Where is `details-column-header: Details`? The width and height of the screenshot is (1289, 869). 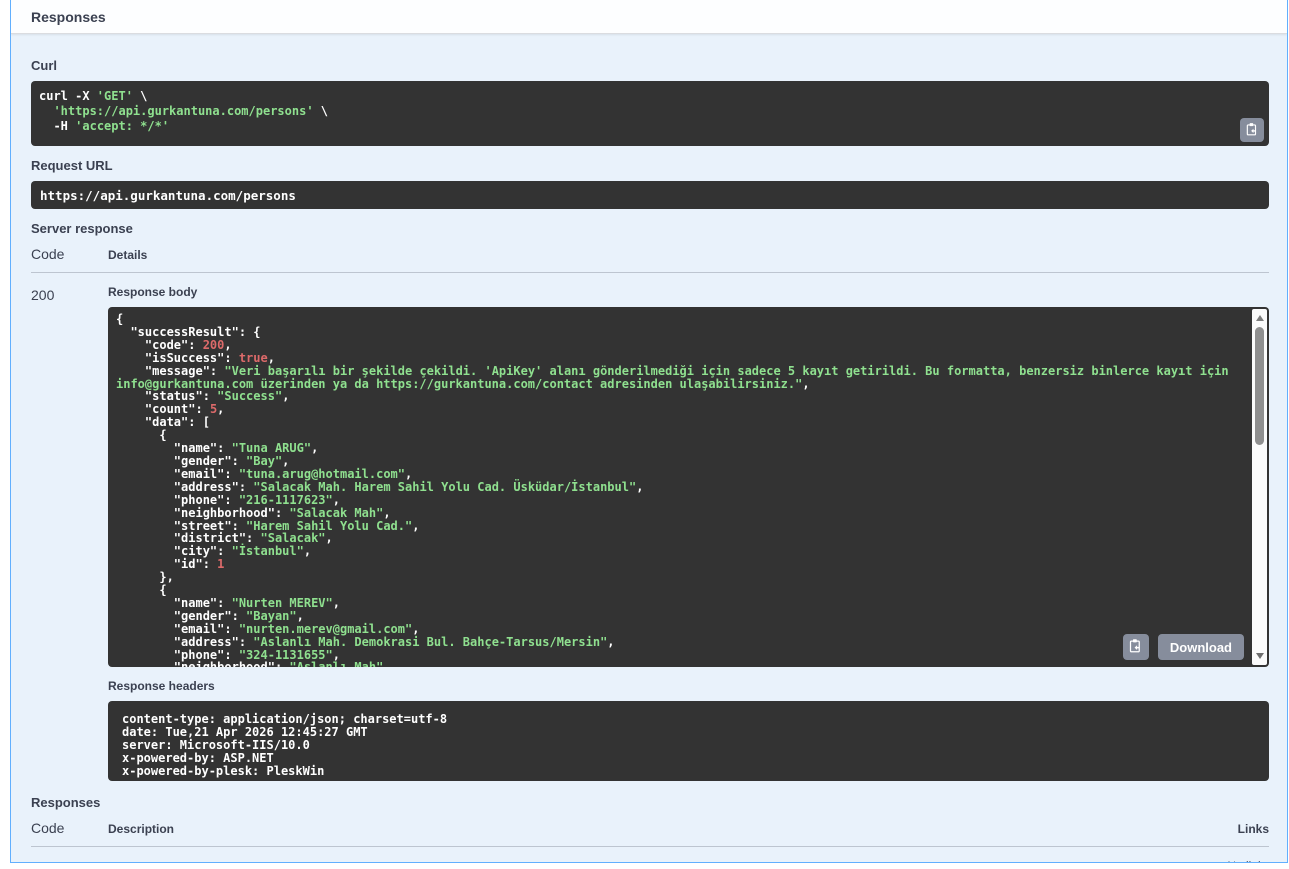 details-column-header: Details is located at coordinates (128, 255).